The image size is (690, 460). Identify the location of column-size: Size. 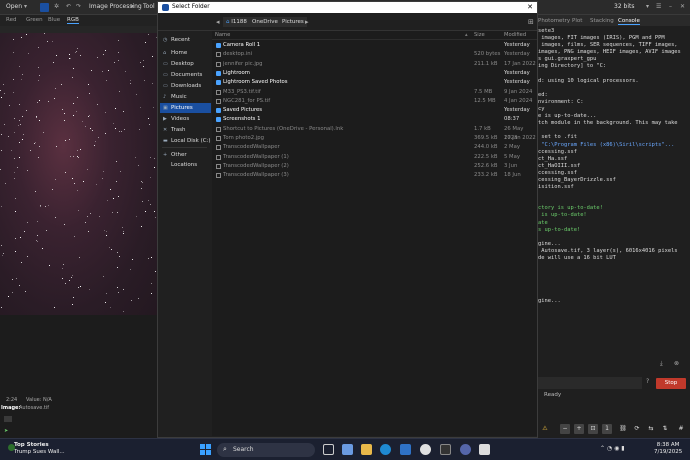
(479, 35).